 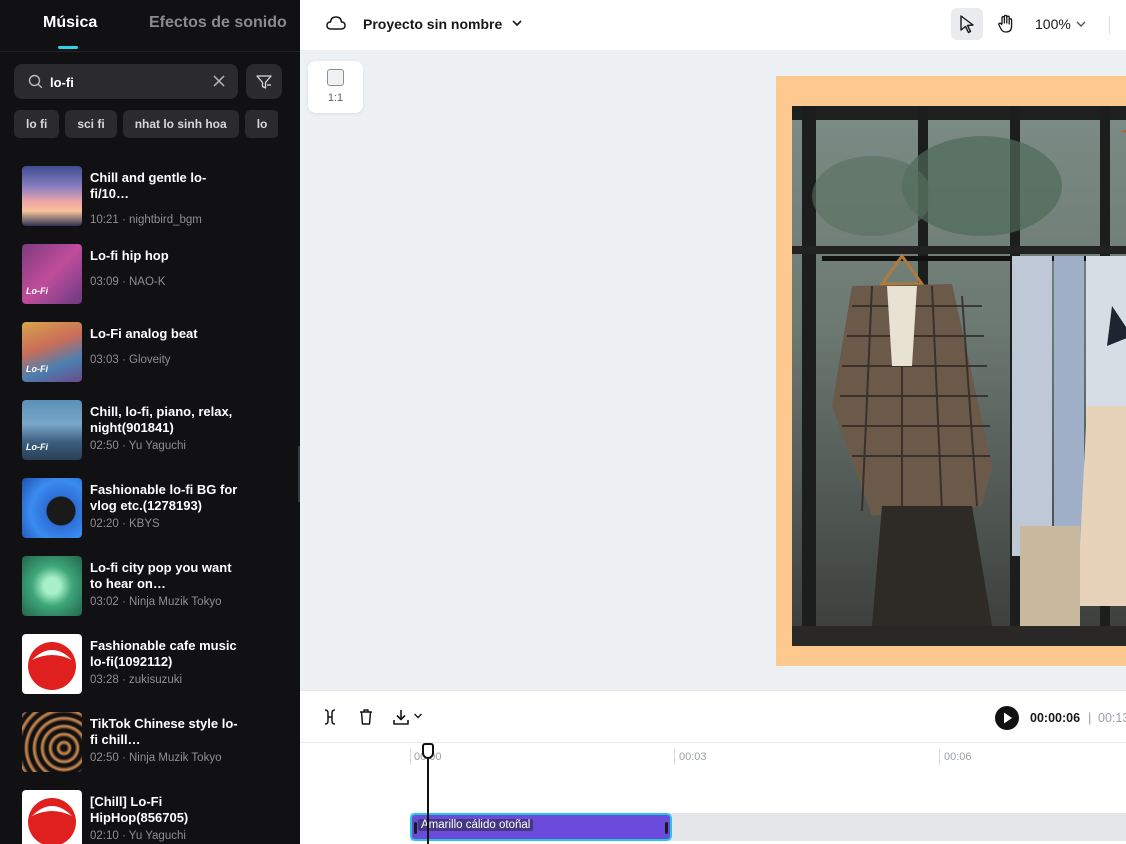 I want to click on top-bar: Proyecto sin nombre 100%, so click(x=713, y=25).